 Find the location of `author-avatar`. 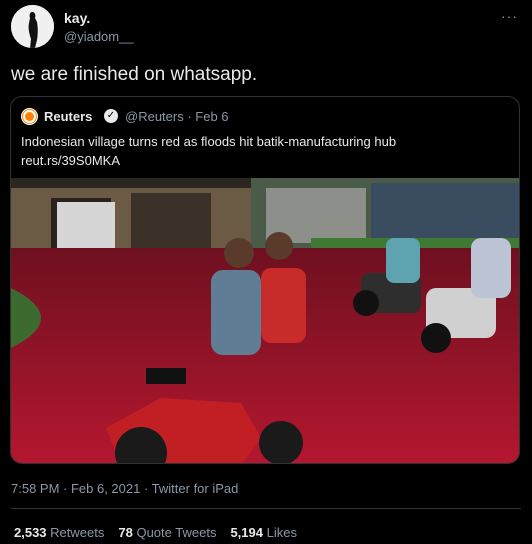

author-avatar is located at coordinates (32, 26).